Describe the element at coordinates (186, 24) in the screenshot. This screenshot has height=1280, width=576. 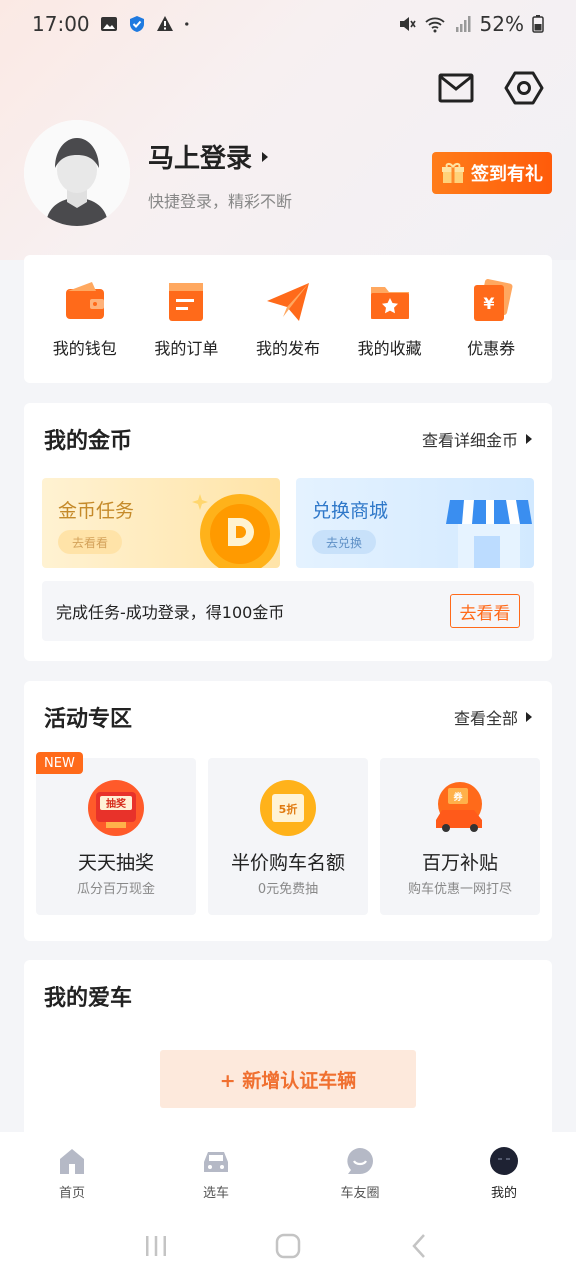
I see `dot-icon` at that location.